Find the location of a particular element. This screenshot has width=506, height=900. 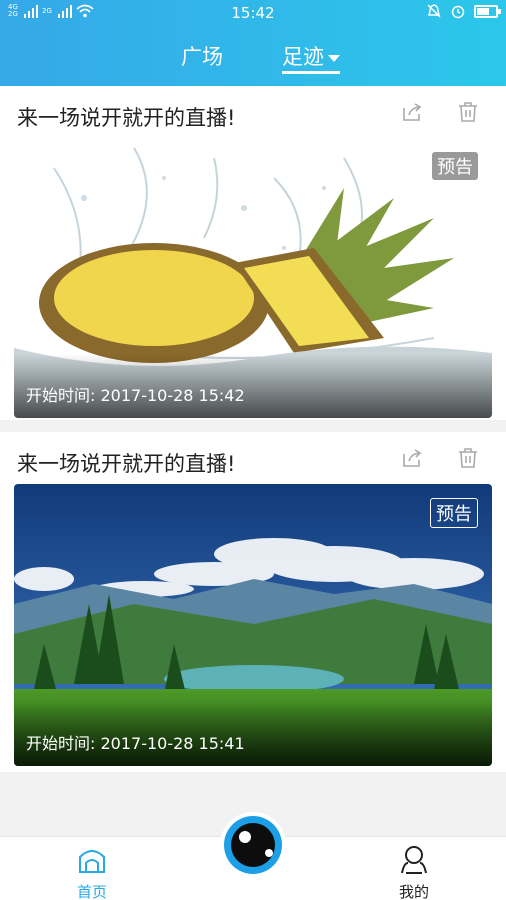

start-time-label: 开始时间: 2017-10-28 15:42 is located at coordinates (135, 395).